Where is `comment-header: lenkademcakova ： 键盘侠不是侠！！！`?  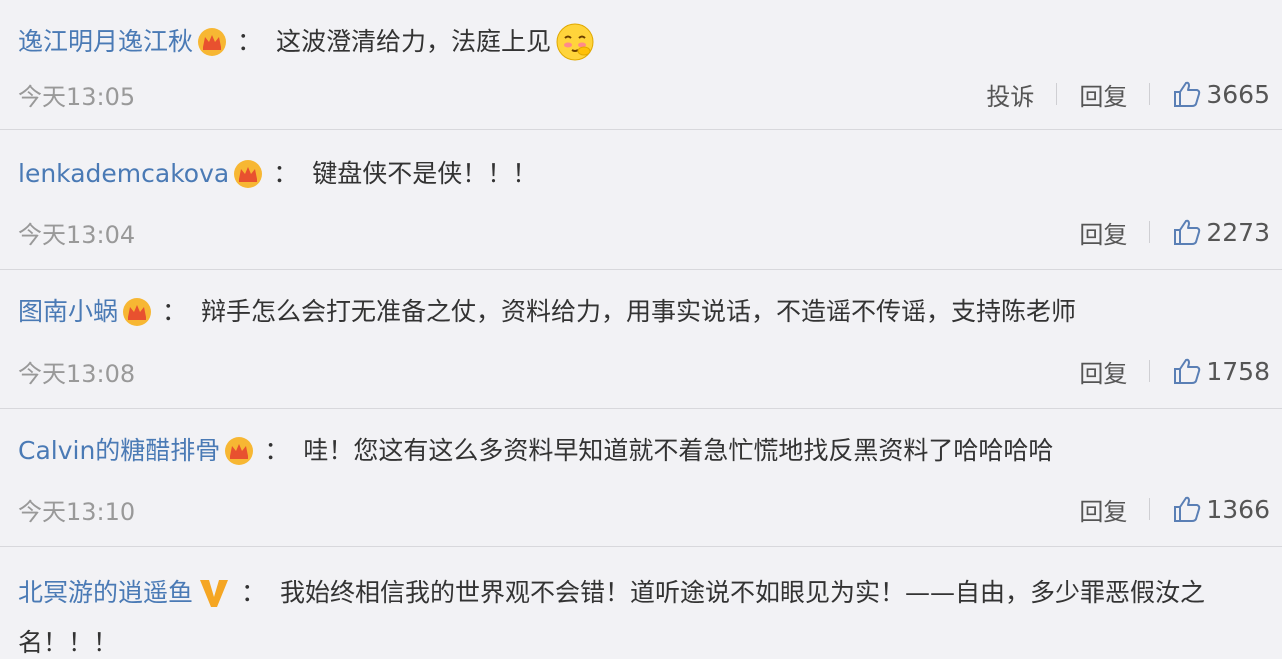
comment-header: lenkademcakova ： 键盘侠不是侠！！！ is located at coordinates (644, 174).